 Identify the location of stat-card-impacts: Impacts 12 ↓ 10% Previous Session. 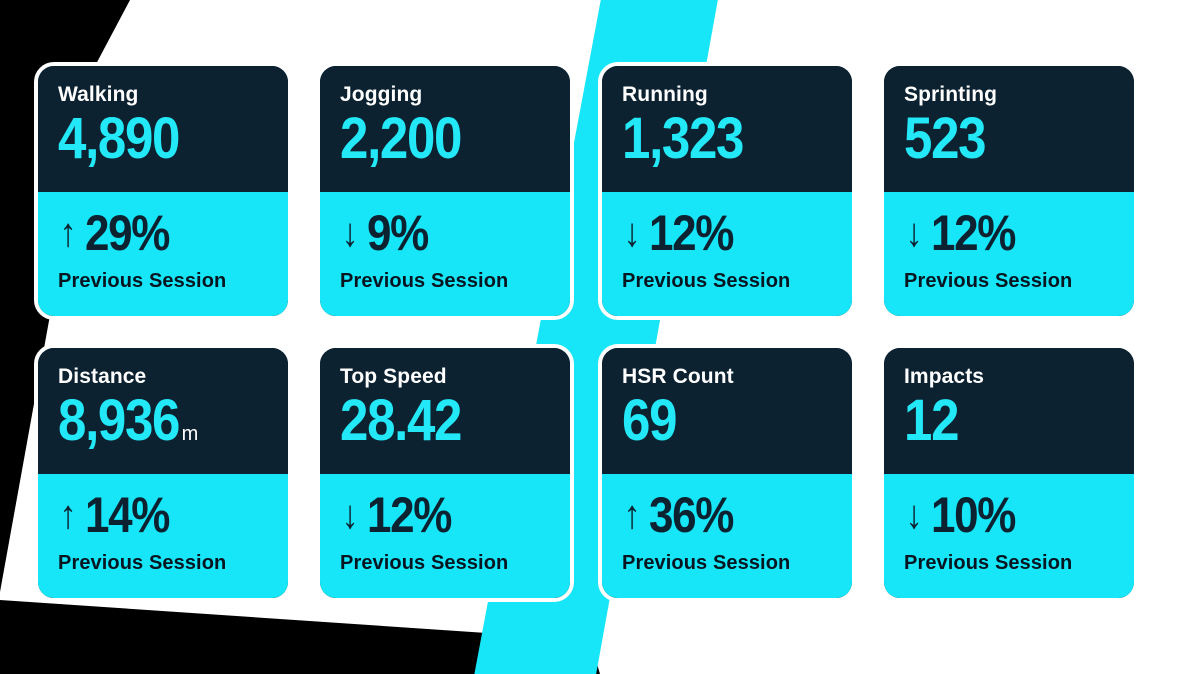
(1009, 473).